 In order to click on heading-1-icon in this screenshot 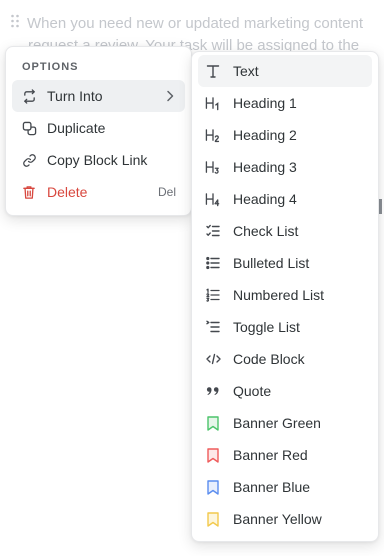, I will do `click(213, 103)`.